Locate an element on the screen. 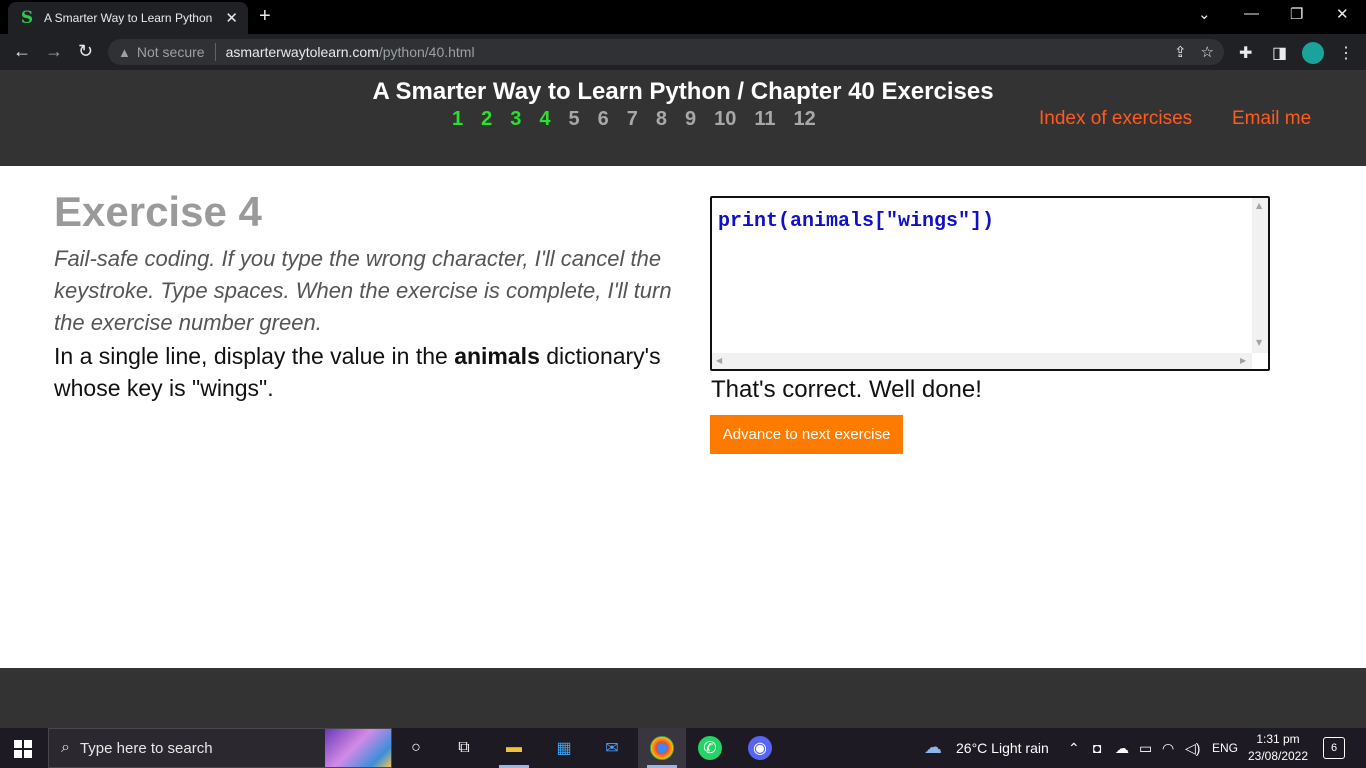 This screenshot has height=768, width=1366. exercise-title: Exercise 4 is located at coordinates (158, 211).